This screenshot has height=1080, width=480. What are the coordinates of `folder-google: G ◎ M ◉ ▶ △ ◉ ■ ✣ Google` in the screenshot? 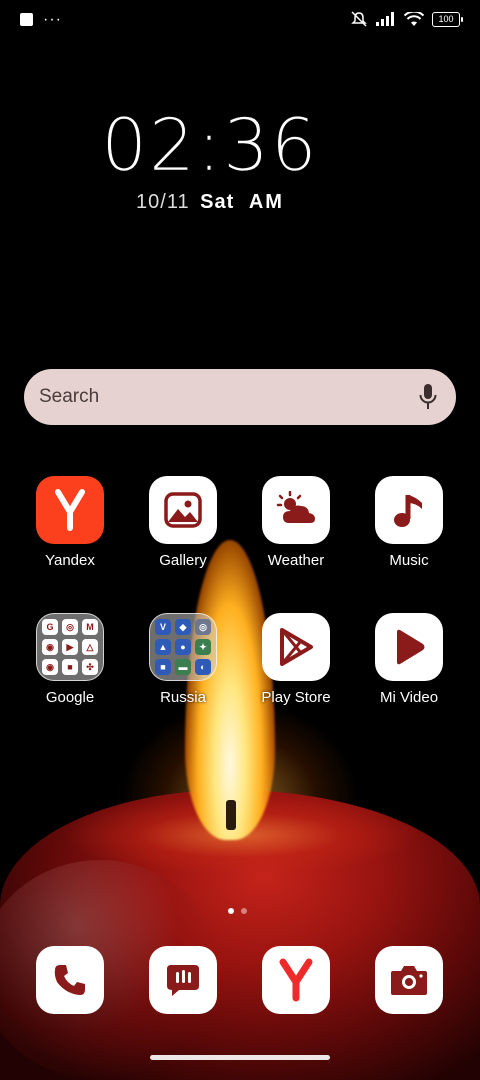 It's located at (70, 659).